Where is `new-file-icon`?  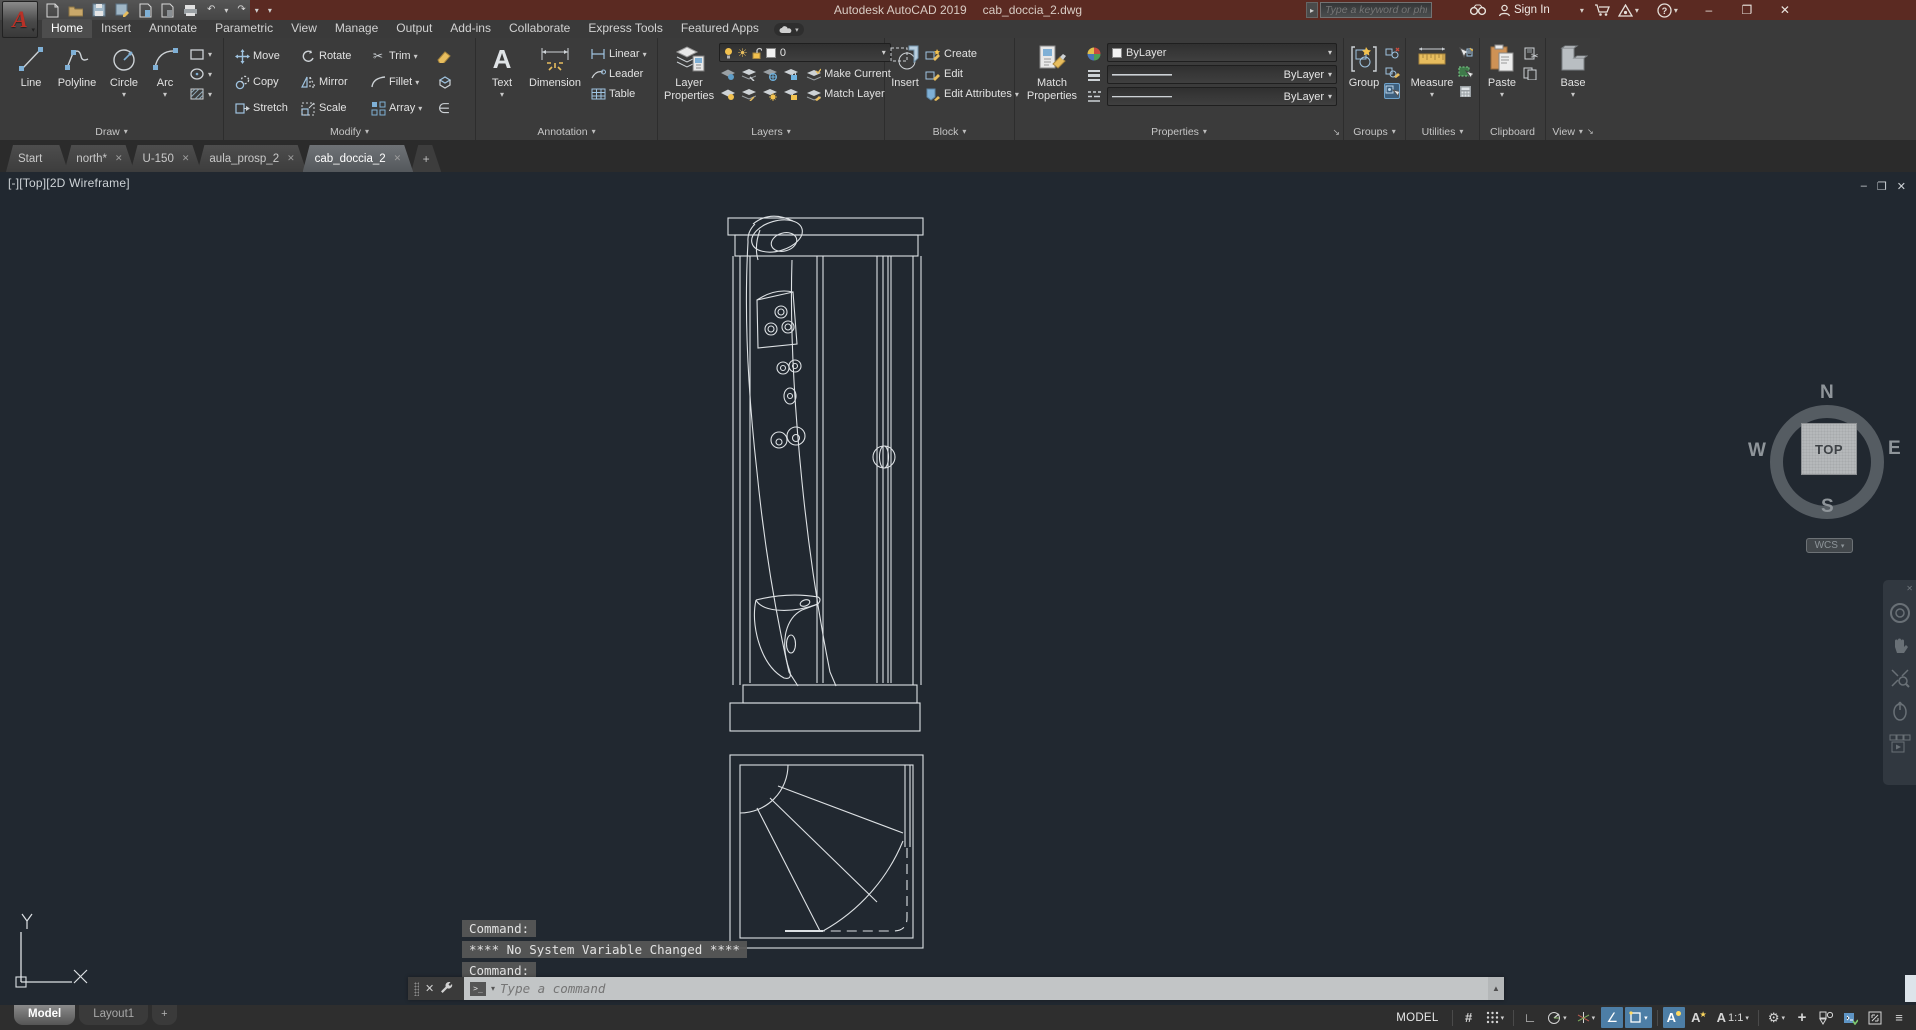
new-file-icon is located at coordinates (52, 10).